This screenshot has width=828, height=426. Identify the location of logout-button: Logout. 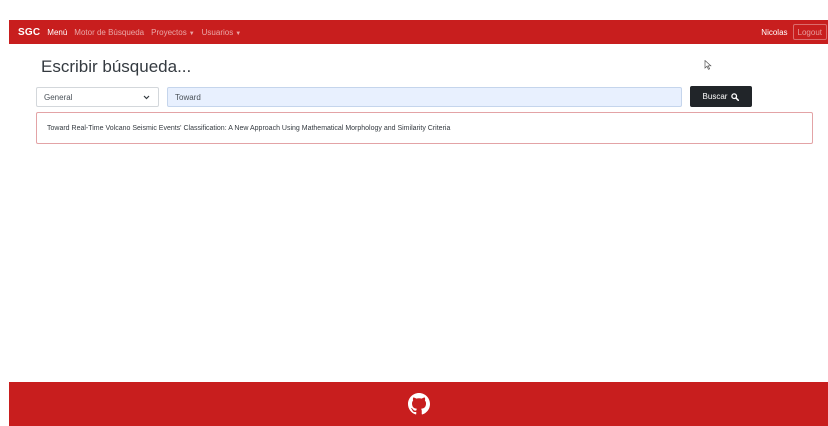
(809, 32).